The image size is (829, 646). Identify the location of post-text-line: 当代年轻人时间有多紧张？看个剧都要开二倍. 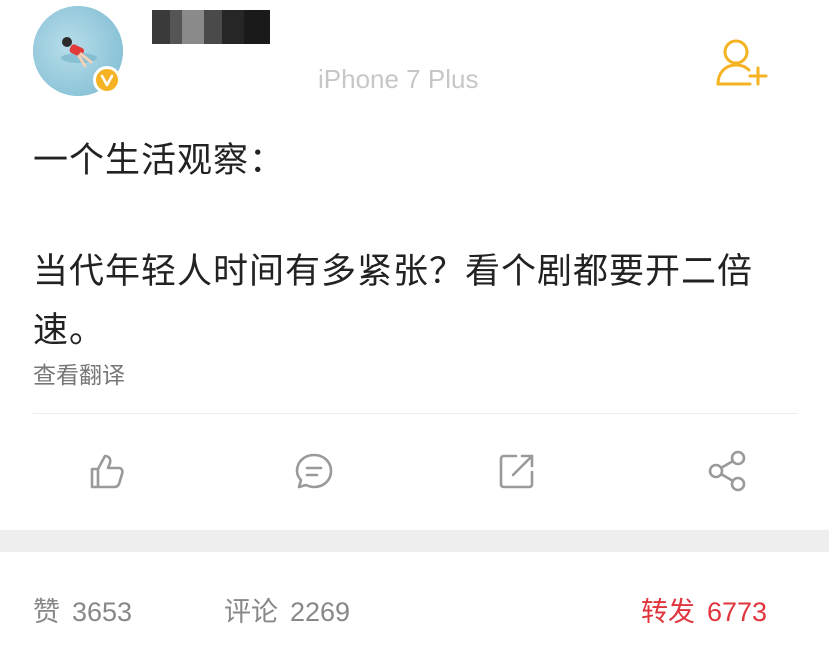
(393, 272).